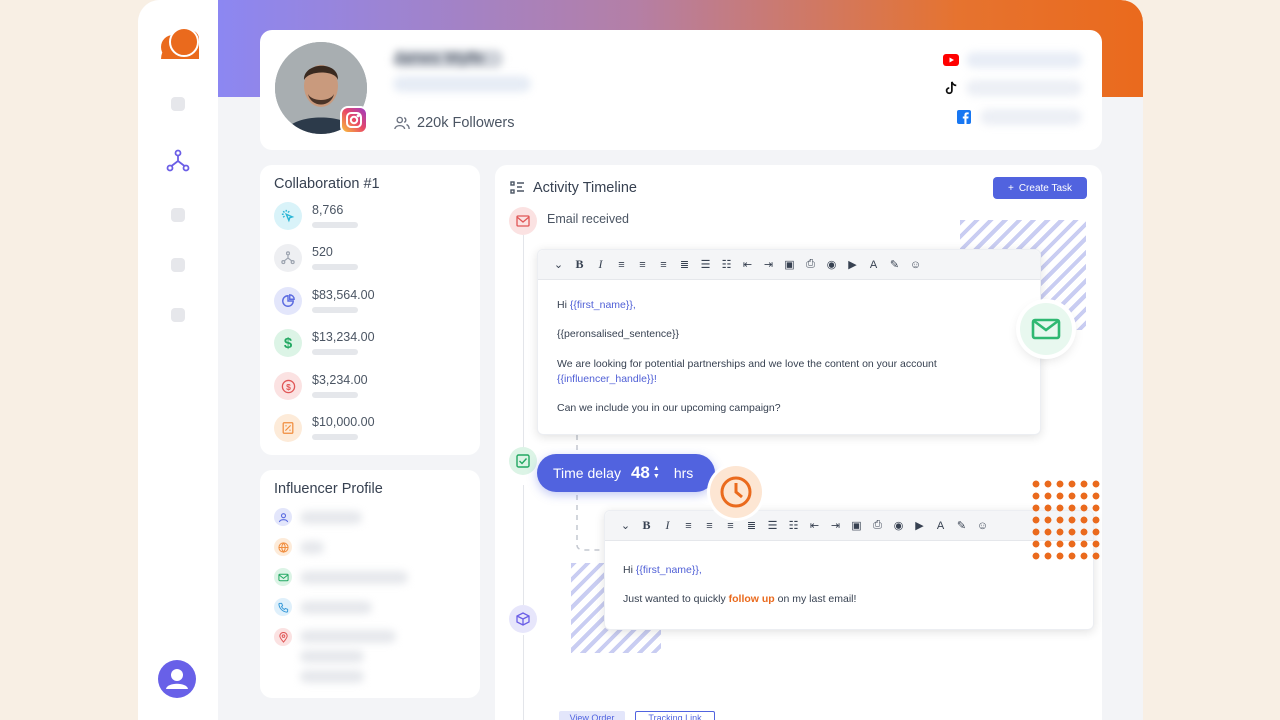 The width and height of the screenshot is (1280, 720). I want to click on youtube-icon, so click(951, 60).